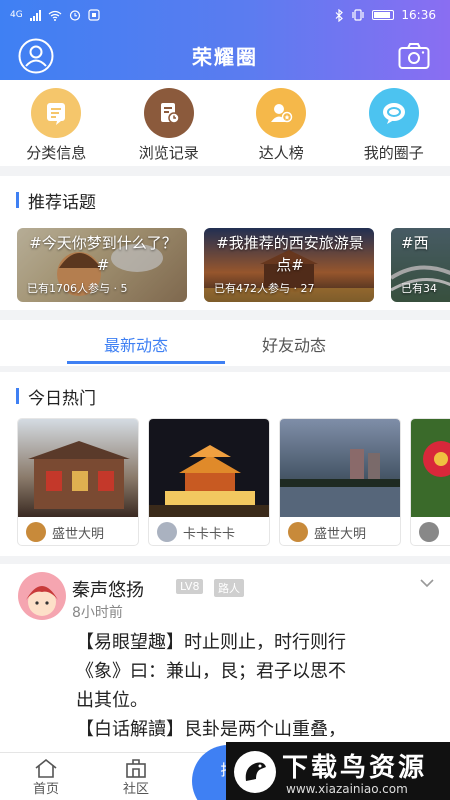 The image size is (450, 800). I want to click on watermark: 下载鸟资源 www.xiazainiao.com, so click(338, 771).